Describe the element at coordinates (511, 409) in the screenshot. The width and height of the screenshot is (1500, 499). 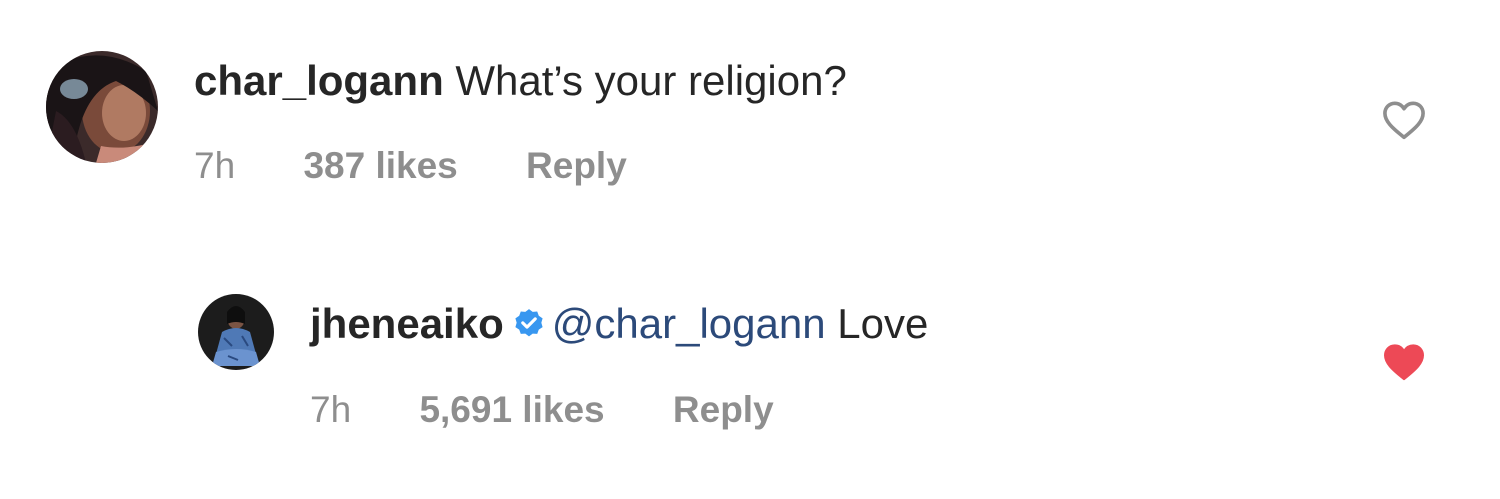
I see `likes-count: 5,691 likes` at that location.